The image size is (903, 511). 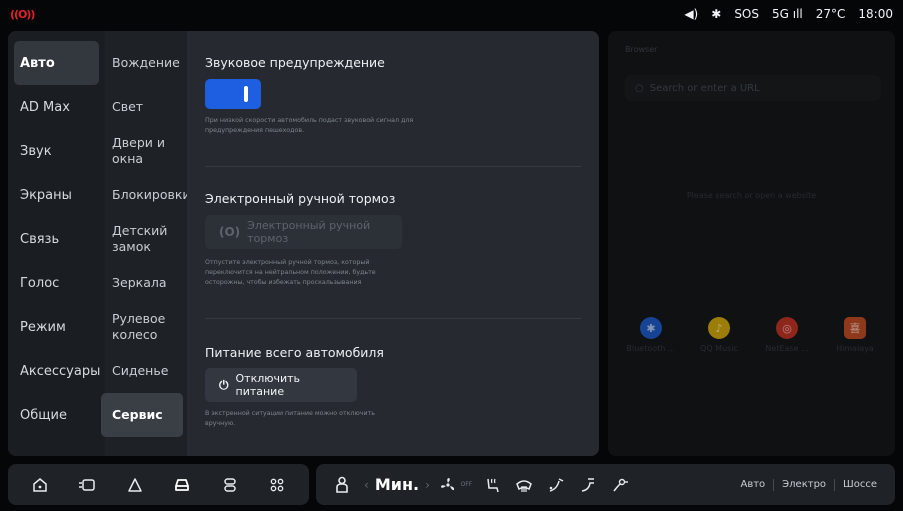 I want to click on fan-speed-decrease: ‹, so click(x=366, y=485).